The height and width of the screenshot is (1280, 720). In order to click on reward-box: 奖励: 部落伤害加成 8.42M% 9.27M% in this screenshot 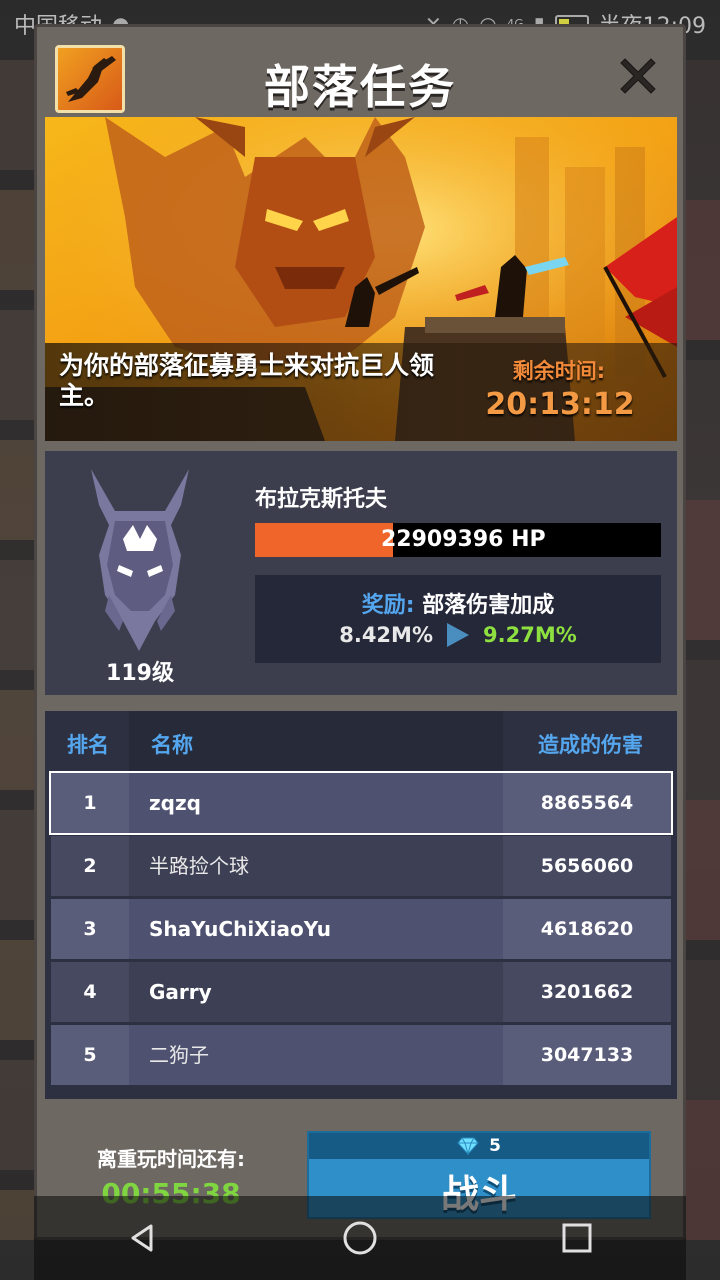, I will do `click(458, 619)`.